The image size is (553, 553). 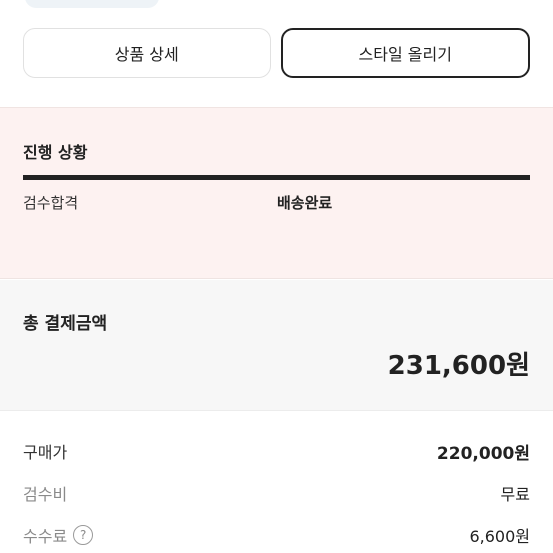 What do you see at coordinates (65, 324) in the screenshot?
I see `total-payment-label: 총 결제금액` at bounding box center [65, 324].